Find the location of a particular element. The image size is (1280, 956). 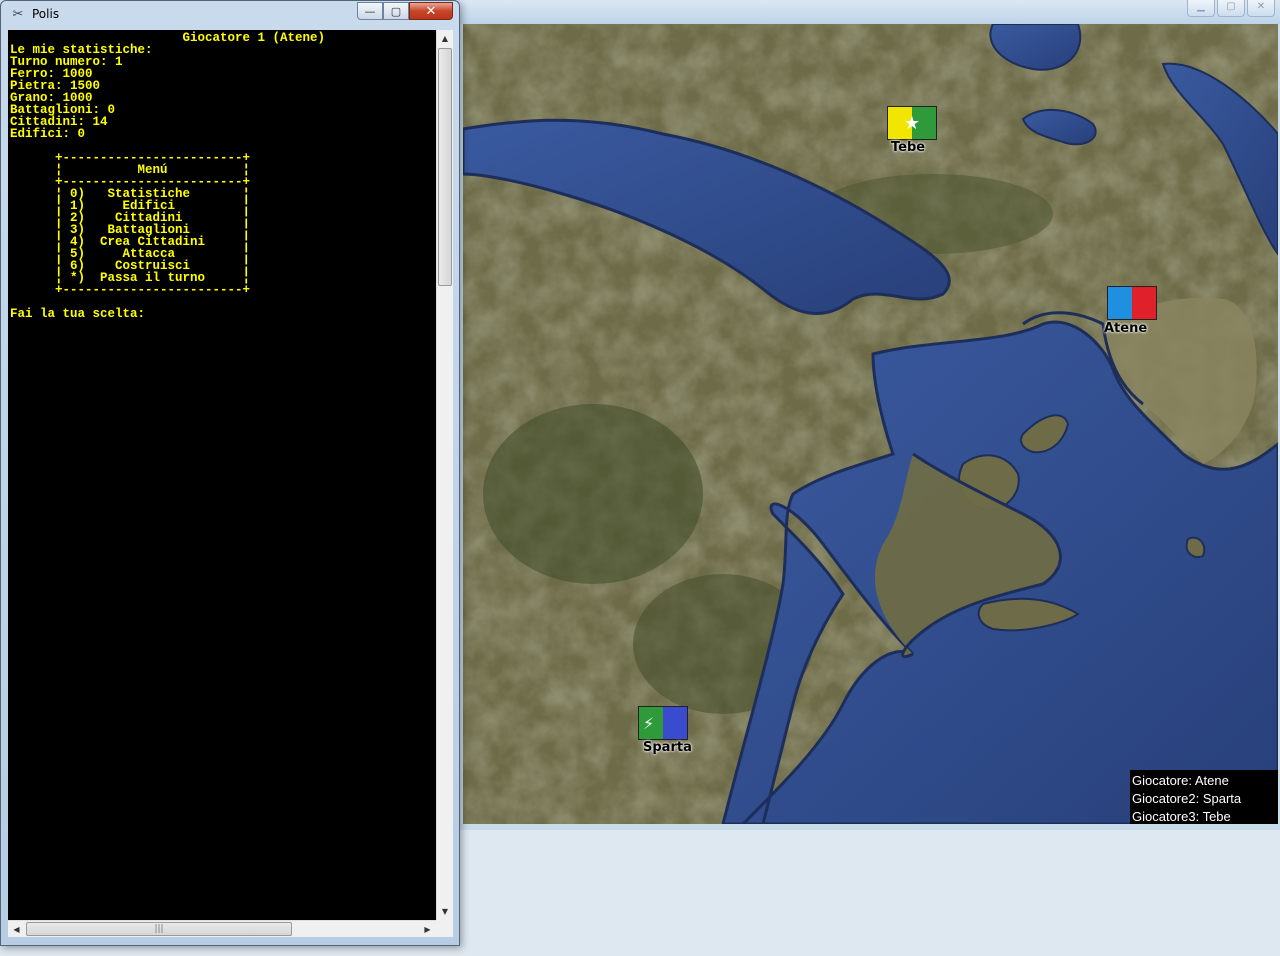

map-window-titlebar: ▁ ▢ ✕ is located at coordinates (868, 12).